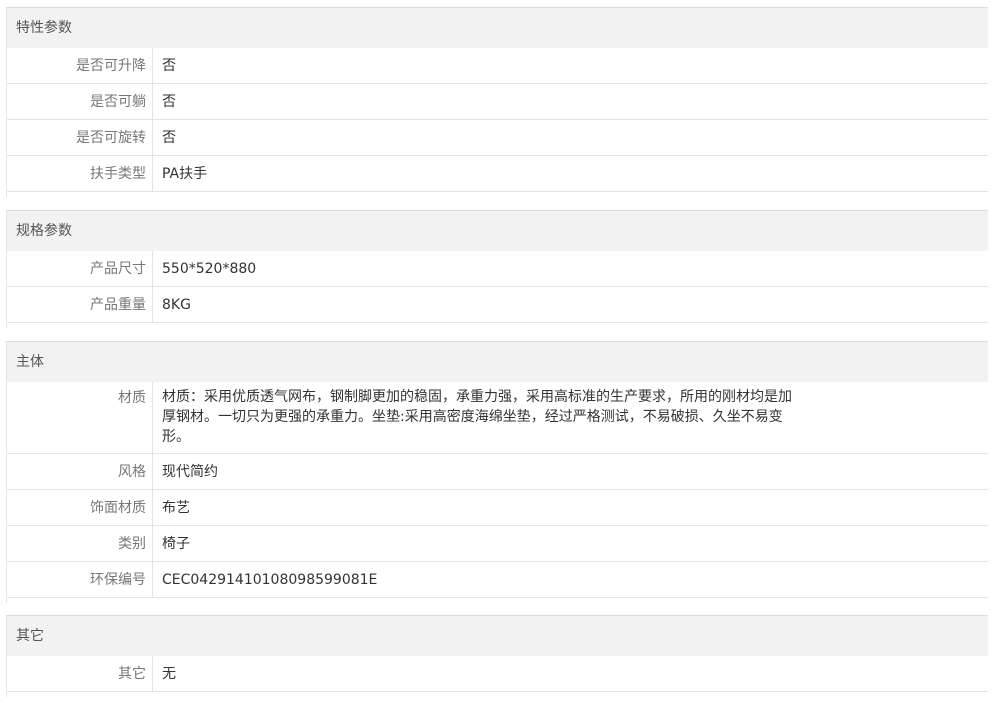  I want to click on spec-label: 扶手类型, so click(80, 173).